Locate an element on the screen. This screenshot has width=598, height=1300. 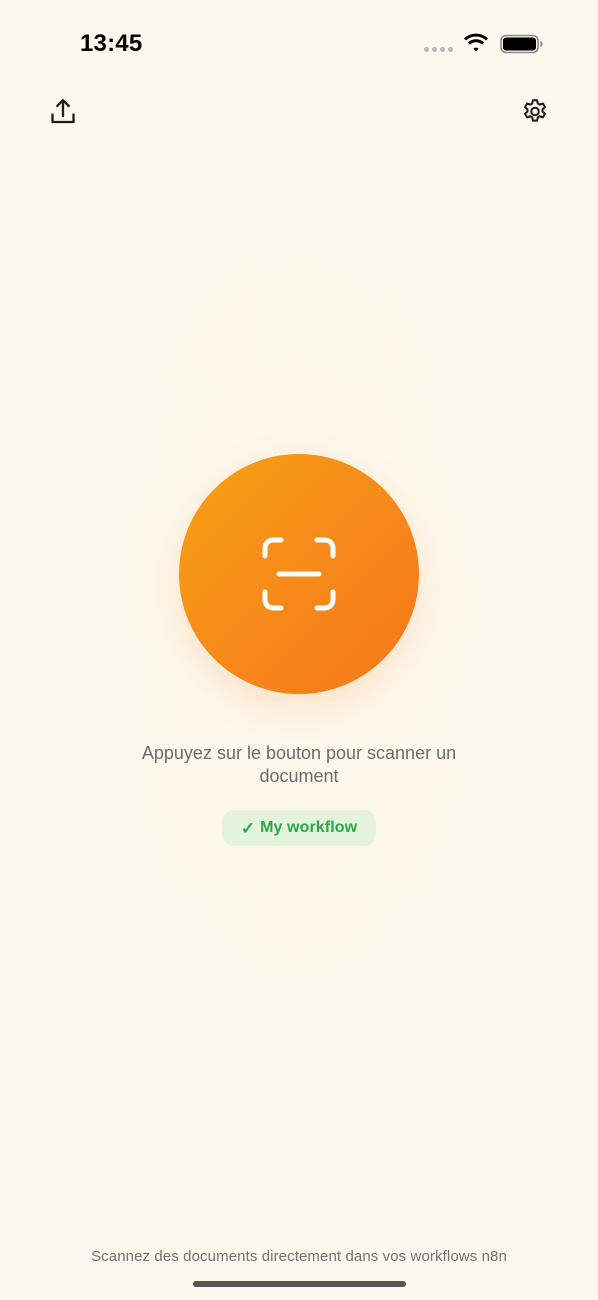
settings-button is located at coordinates (535, 112).